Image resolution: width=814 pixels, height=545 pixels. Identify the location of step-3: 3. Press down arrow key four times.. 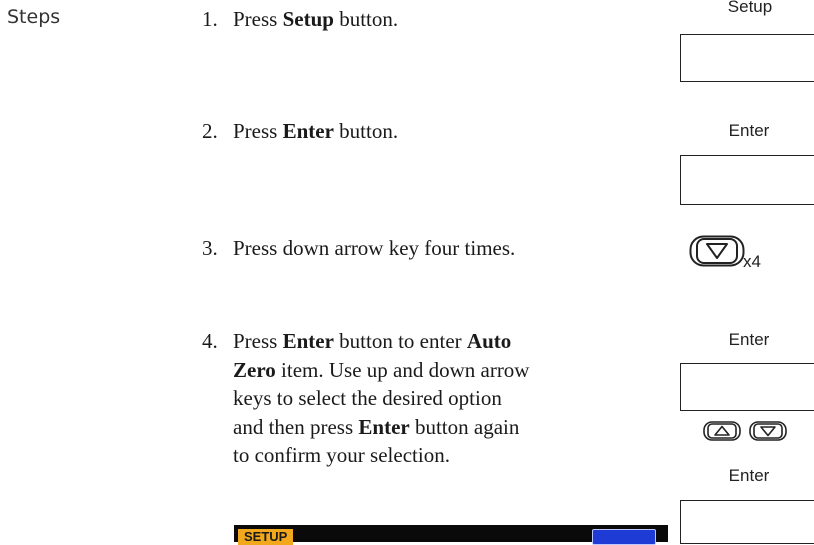
(427, 249).